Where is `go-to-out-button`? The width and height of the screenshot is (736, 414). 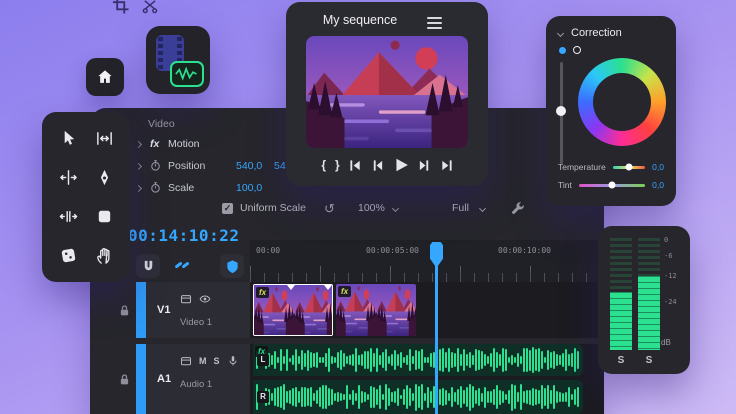
go-to-out-button is located at coordinates (446, 165).